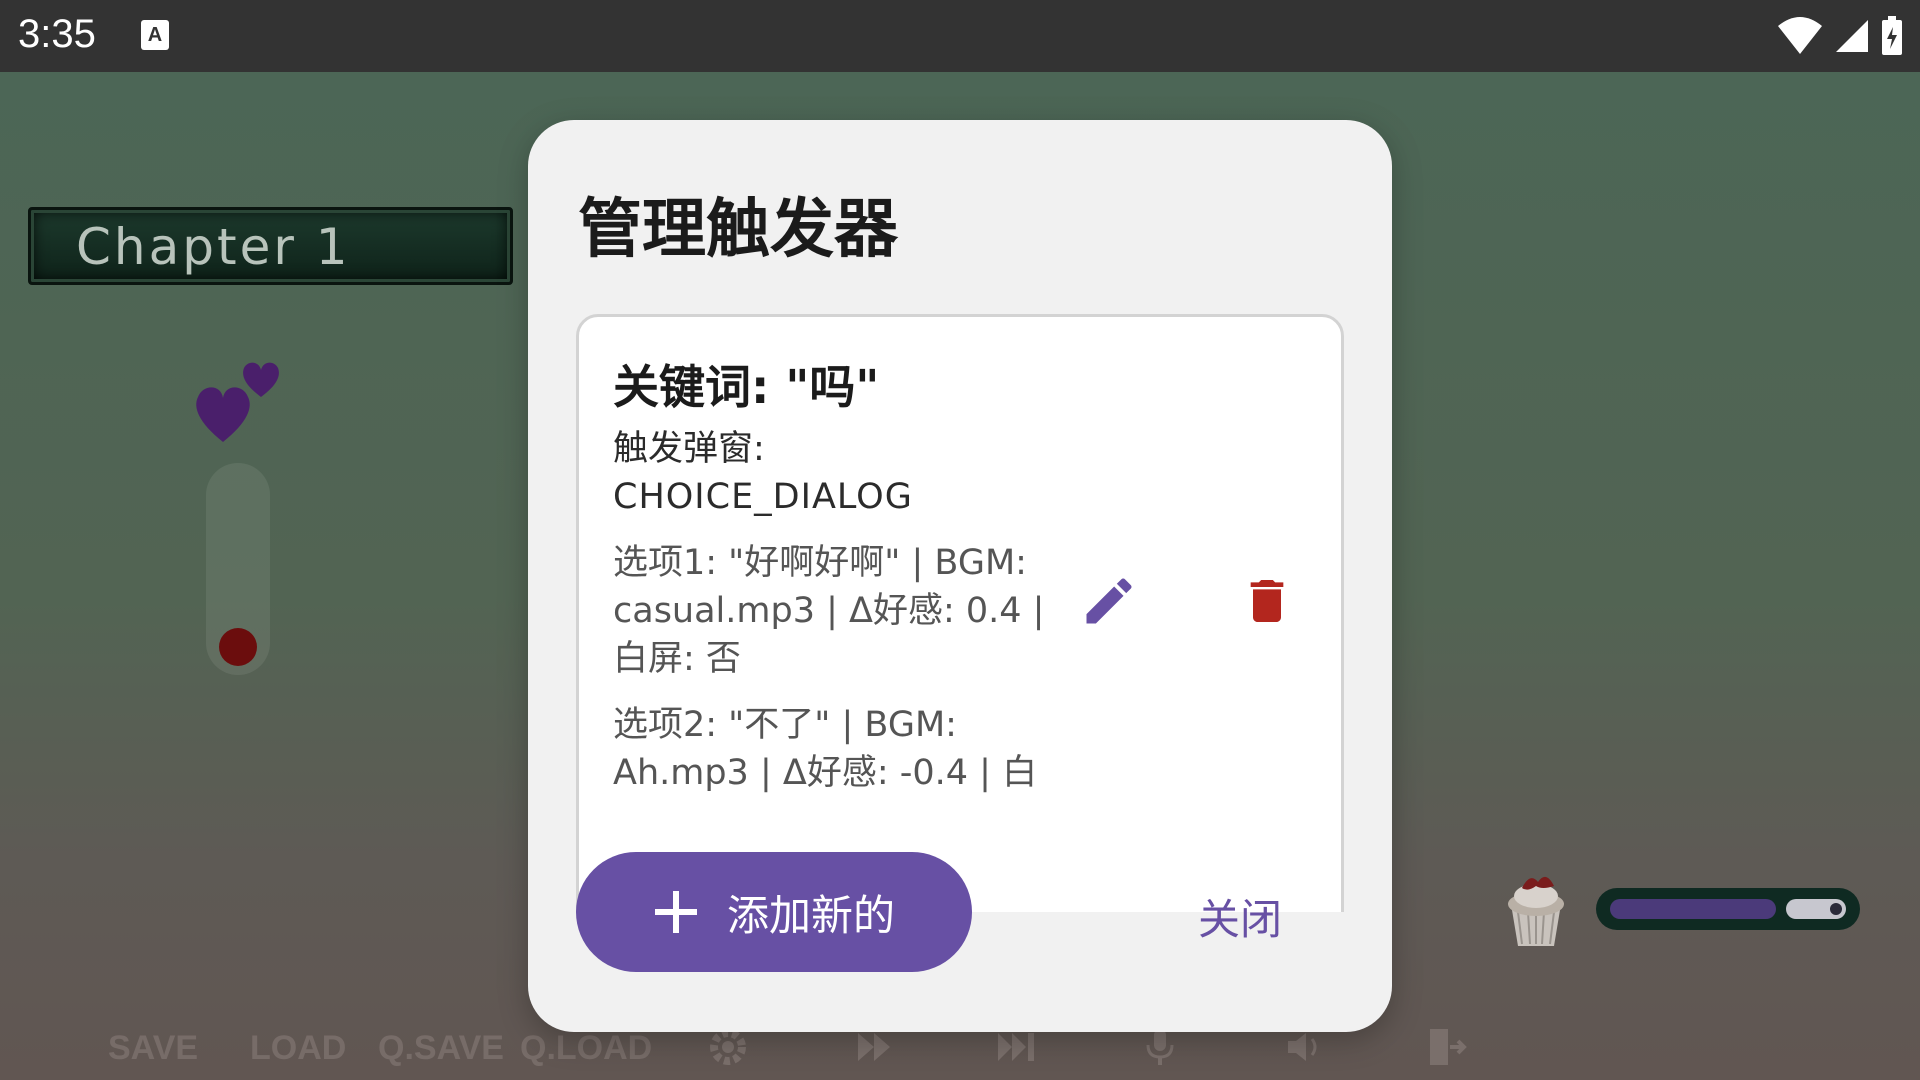  Describe the element at coordinates (810, 915) in the screenshot. I see `add-new-label: 添加新的` at that location.